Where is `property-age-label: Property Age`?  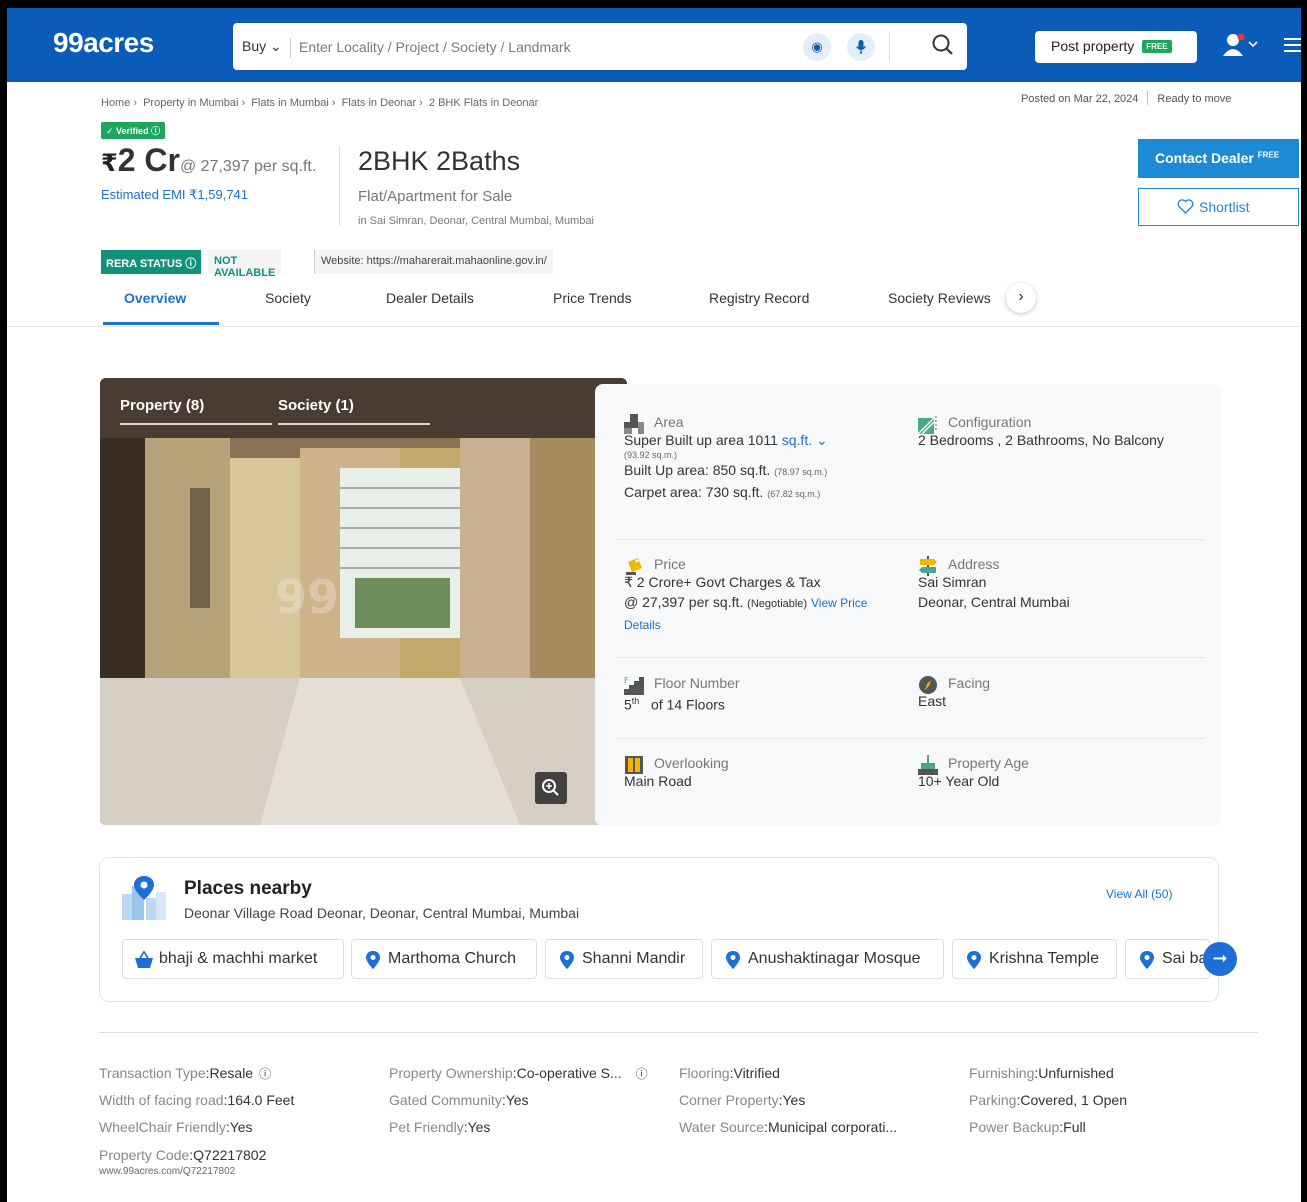 property-age-label: Property Age is located at coordinates (988, 763).